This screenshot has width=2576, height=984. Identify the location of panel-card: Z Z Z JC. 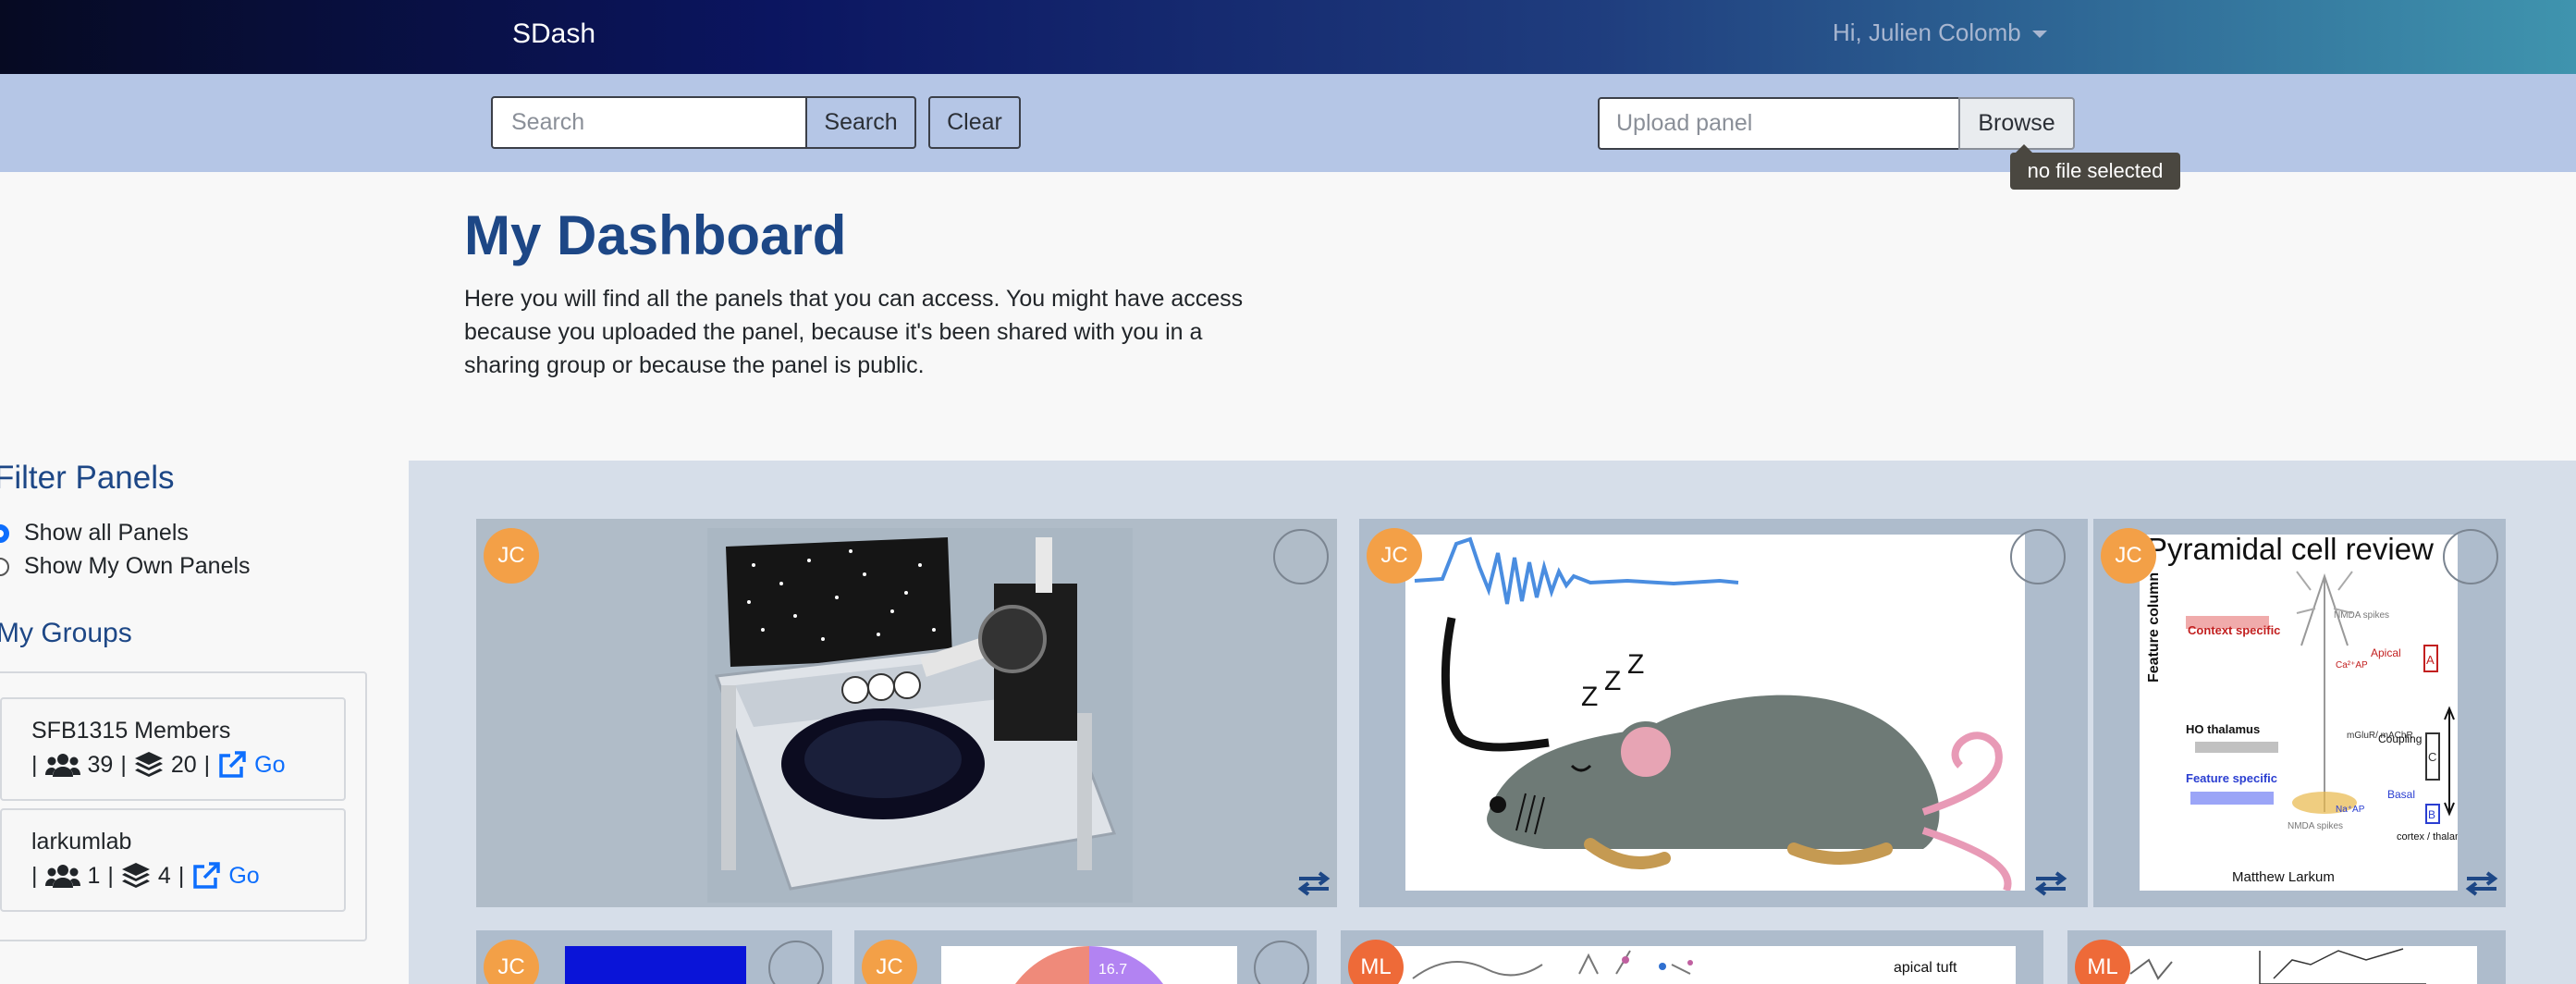
(1724, 713).